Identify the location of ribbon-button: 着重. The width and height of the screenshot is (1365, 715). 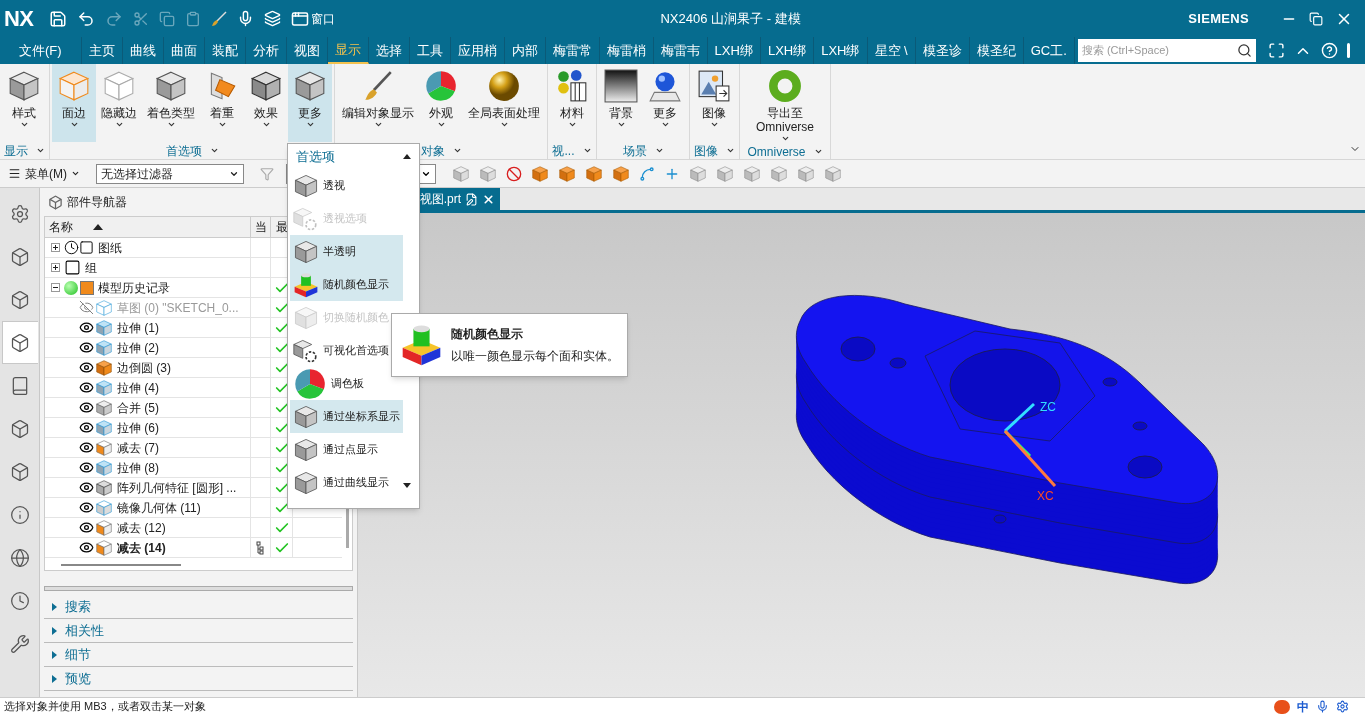
(222, 103).